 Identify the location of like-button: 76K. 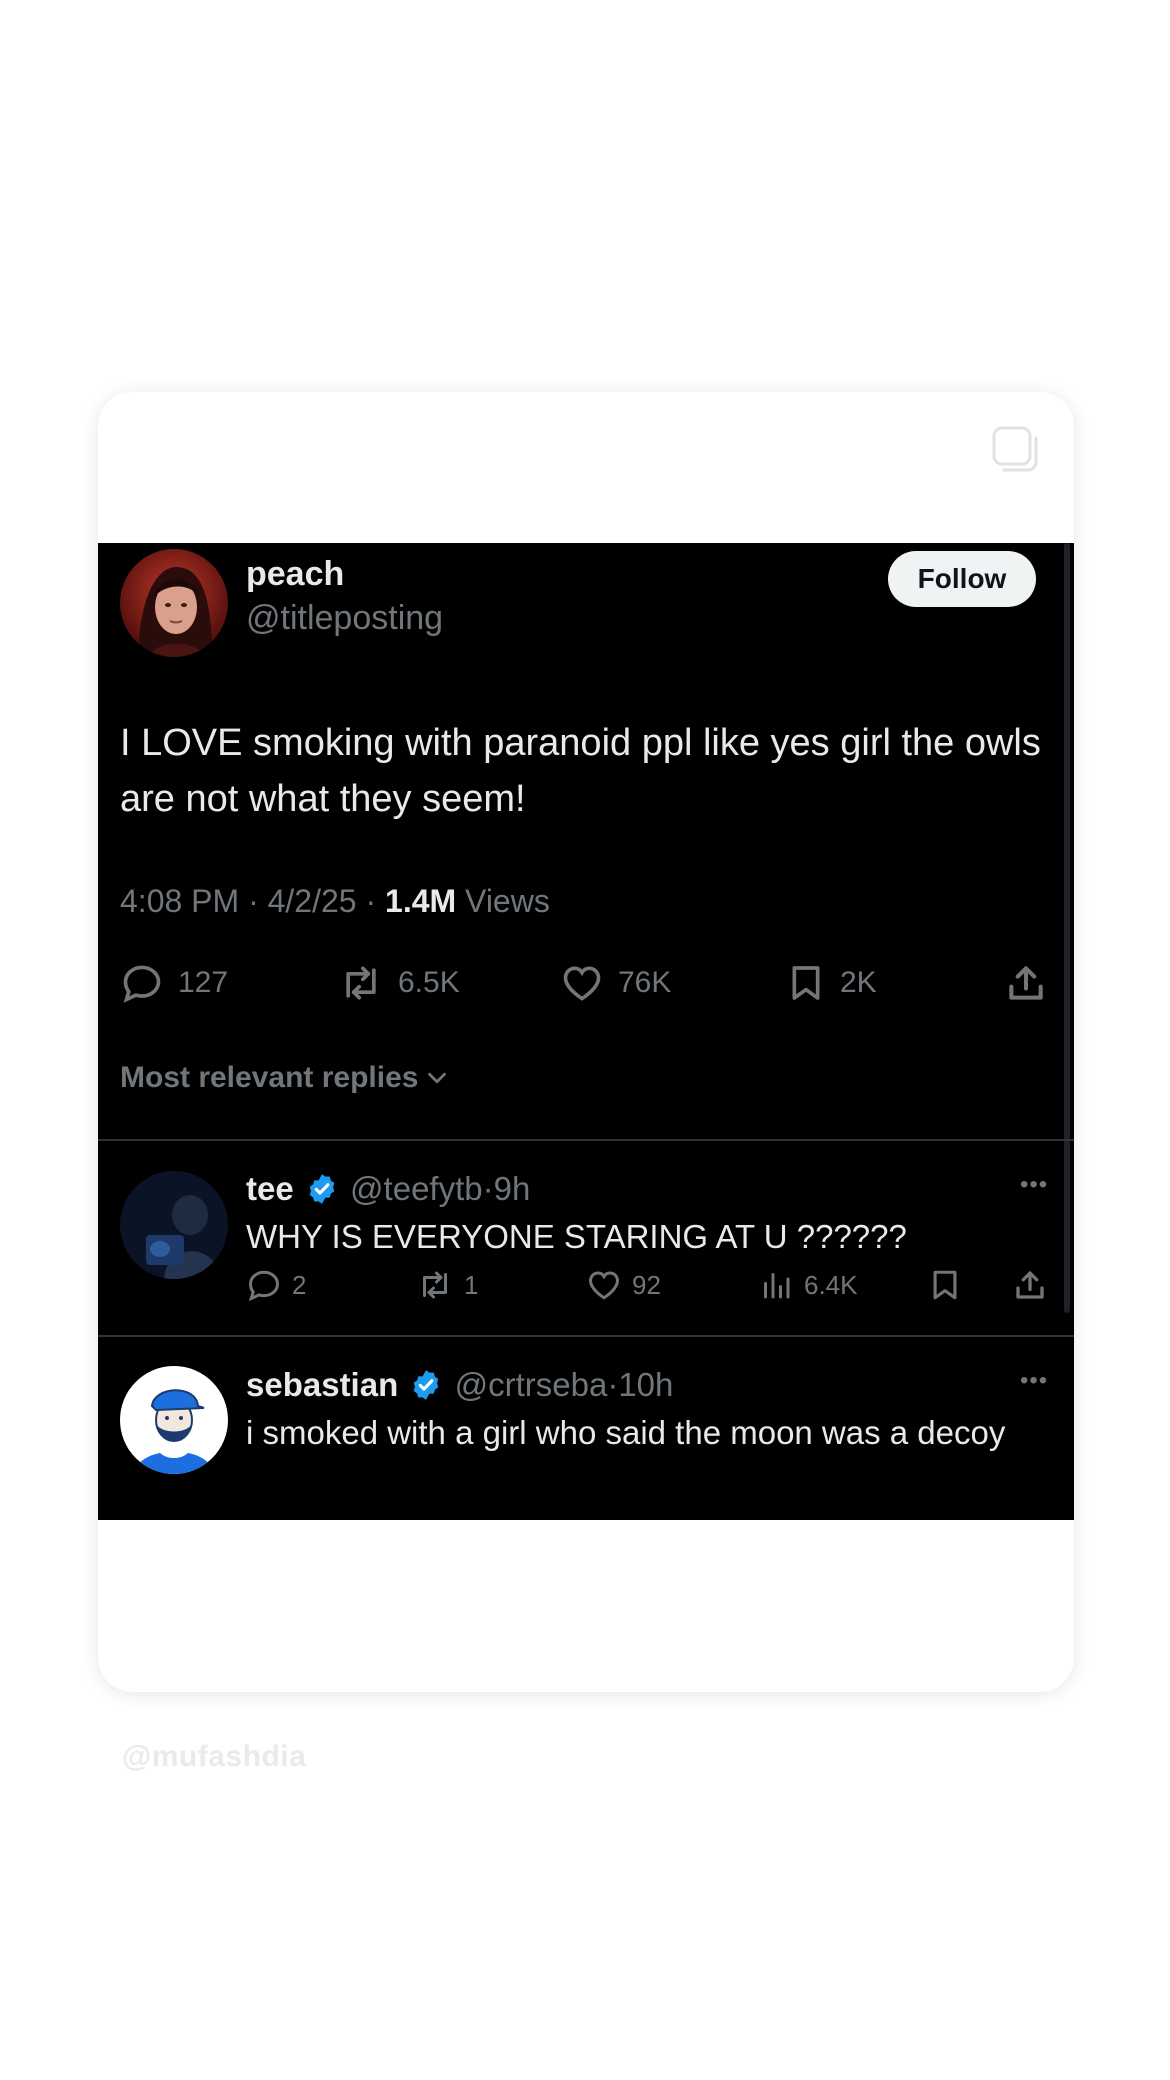
(615, 983).